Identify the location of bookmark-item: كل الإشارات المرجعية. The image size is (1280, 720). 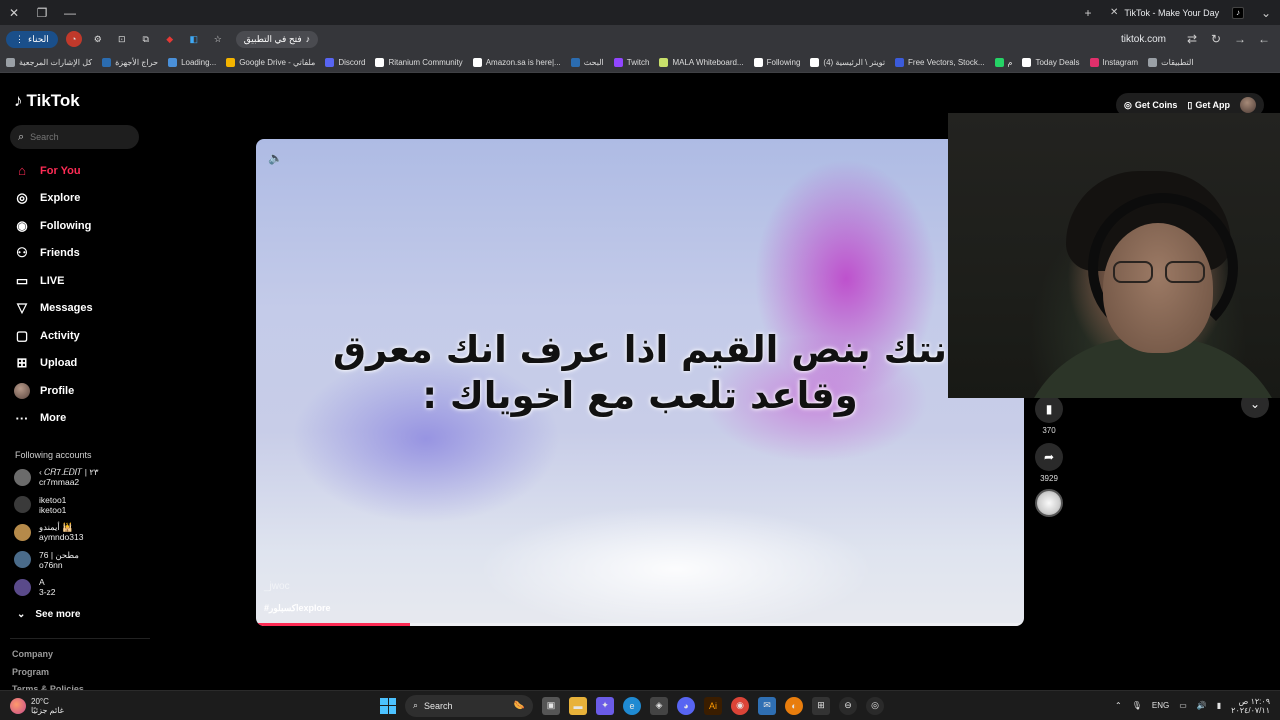
(49, 62).